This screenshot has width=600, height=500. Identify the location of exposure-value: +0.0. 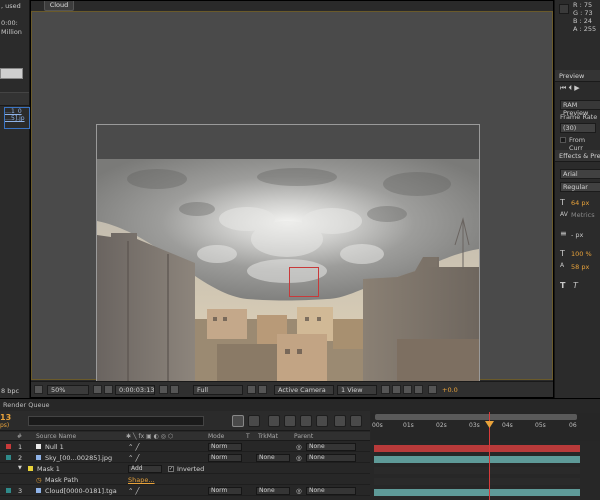
(450, 390).